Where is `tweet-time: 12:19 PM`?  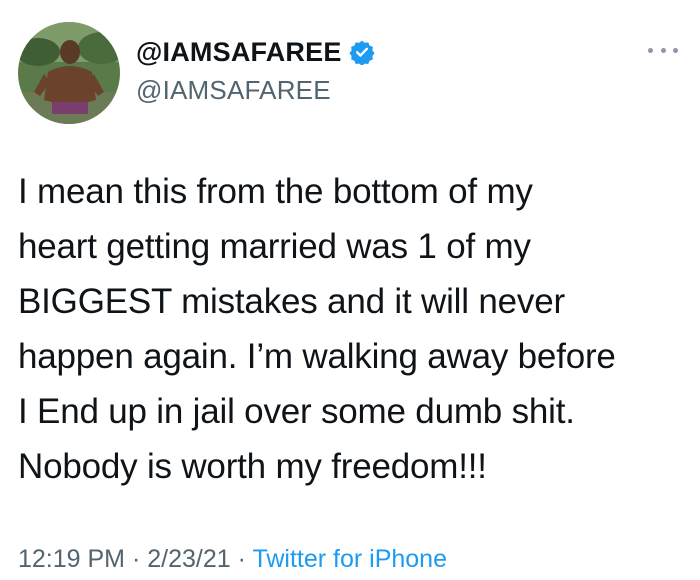 tweet-time: 12:19 PM is located at coordinates (71, 559).